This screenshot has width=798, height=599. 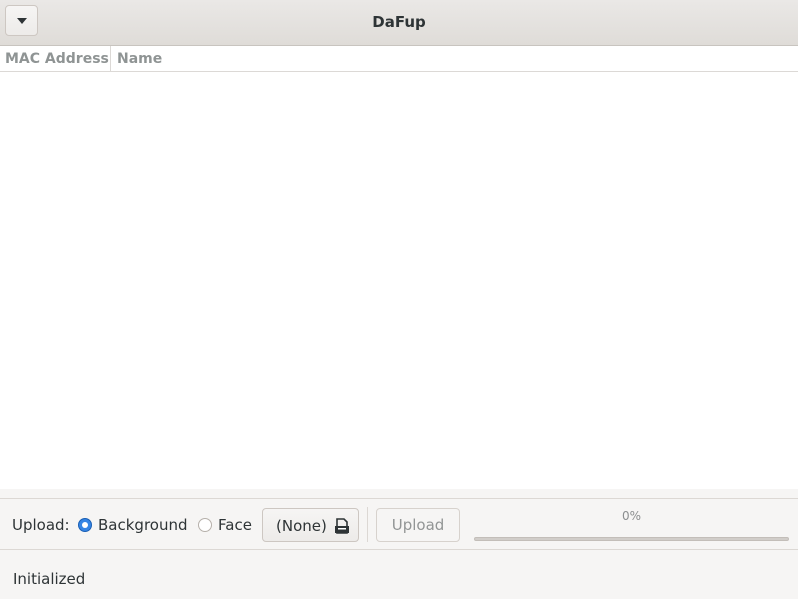 I want to click on progress-text: 0%, so click(x=631, y=516).